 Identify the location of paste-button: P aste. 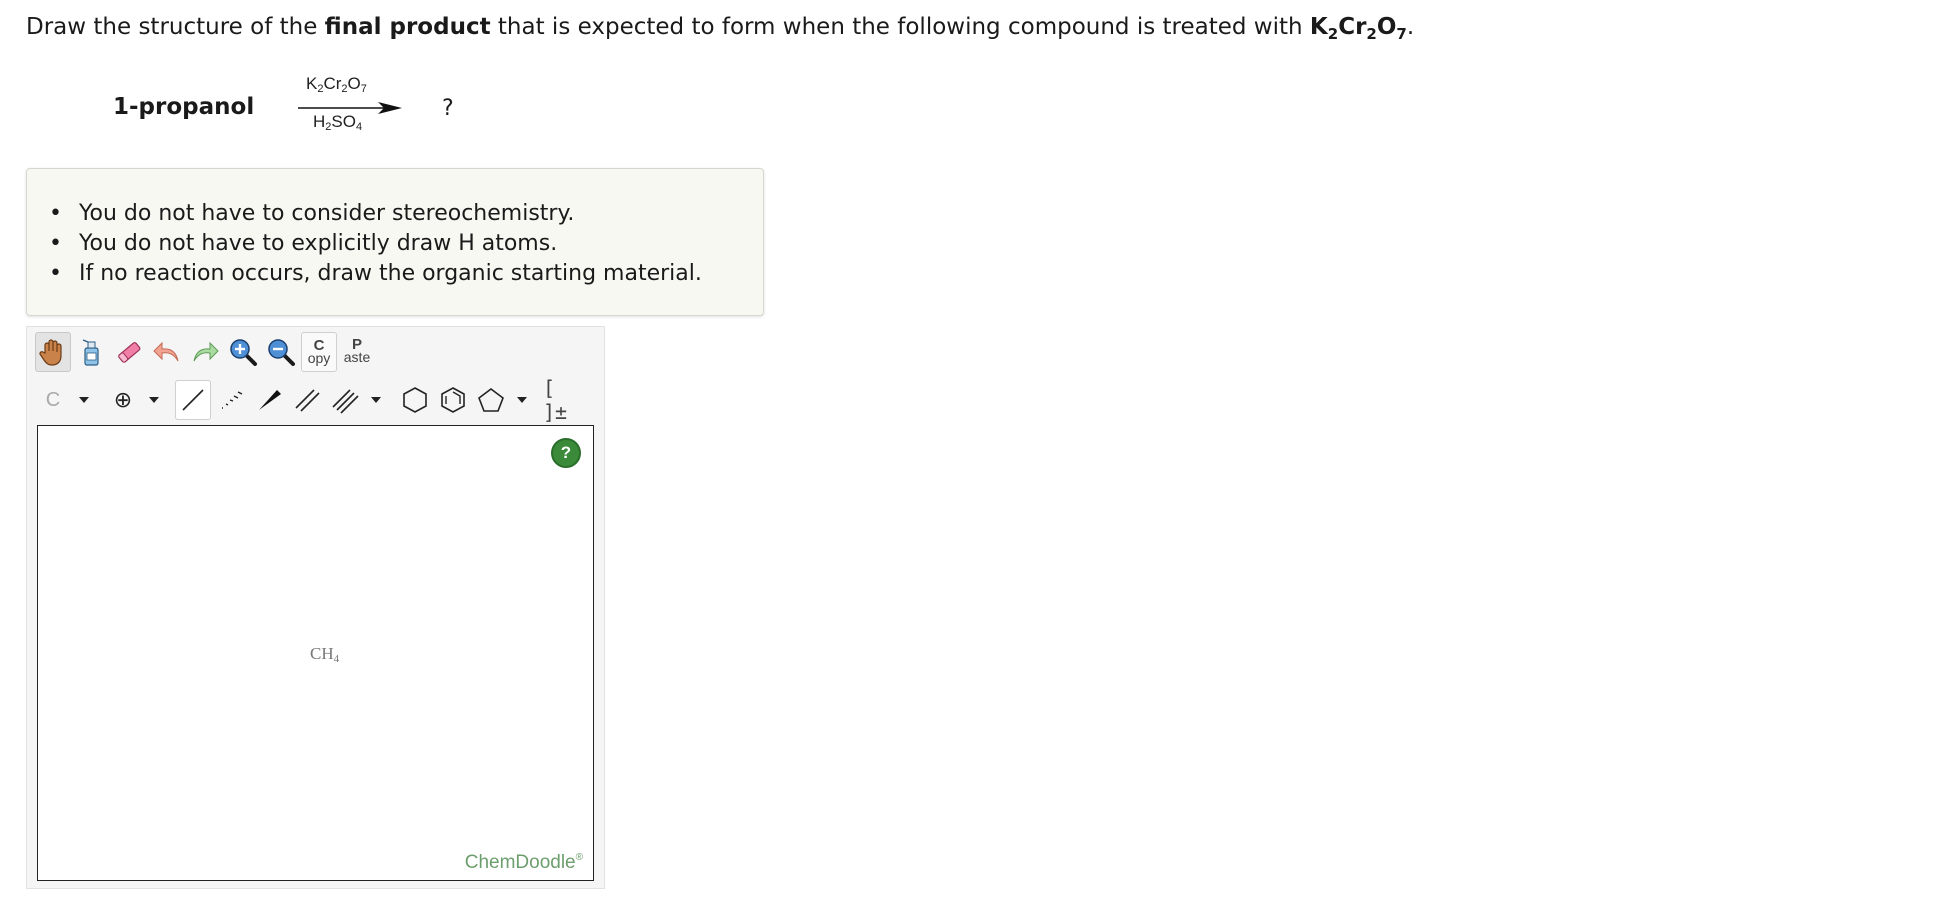
(357, 352).